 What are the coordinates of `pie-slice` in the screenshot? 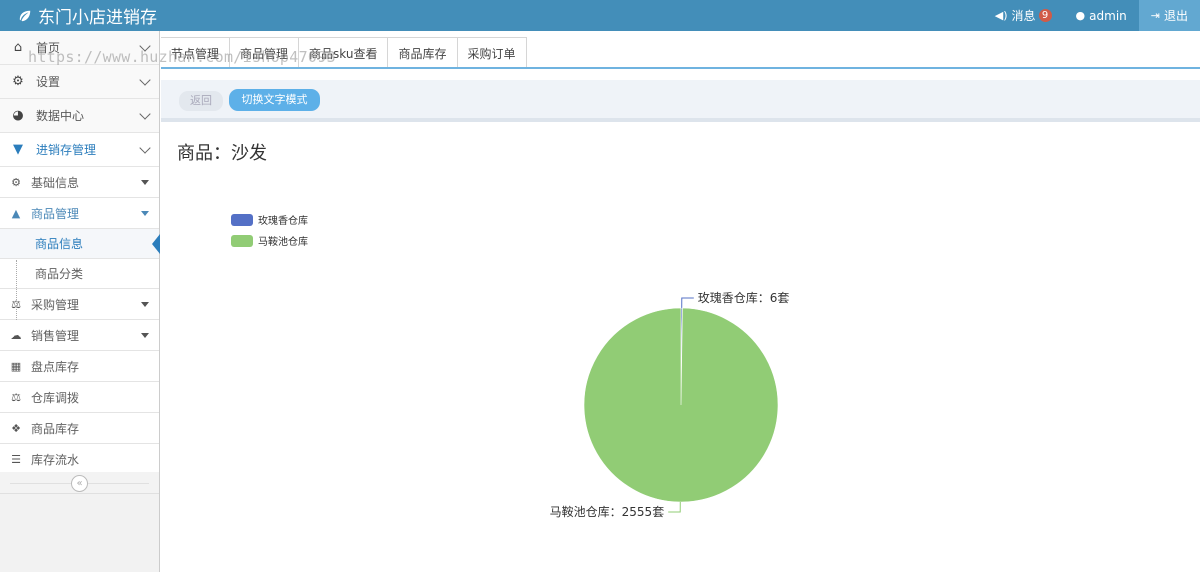 It's located at (681, 405).